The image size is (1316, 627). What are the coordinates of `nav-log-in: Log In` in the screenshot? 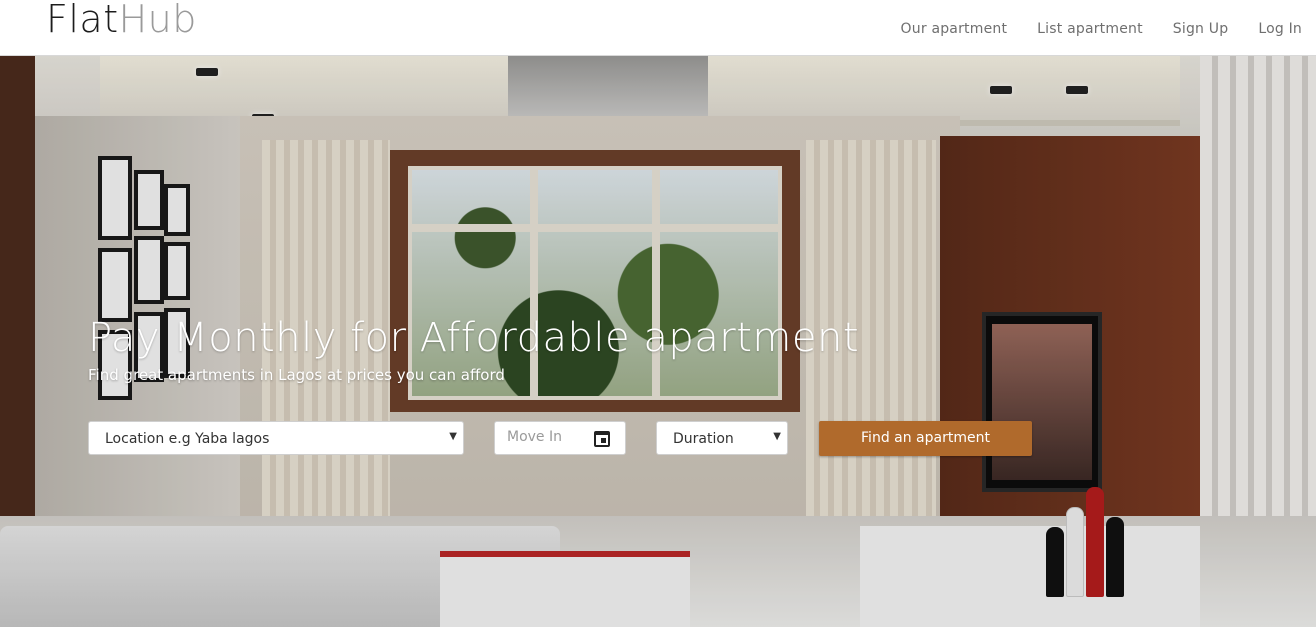 It's located at (1280, 29).